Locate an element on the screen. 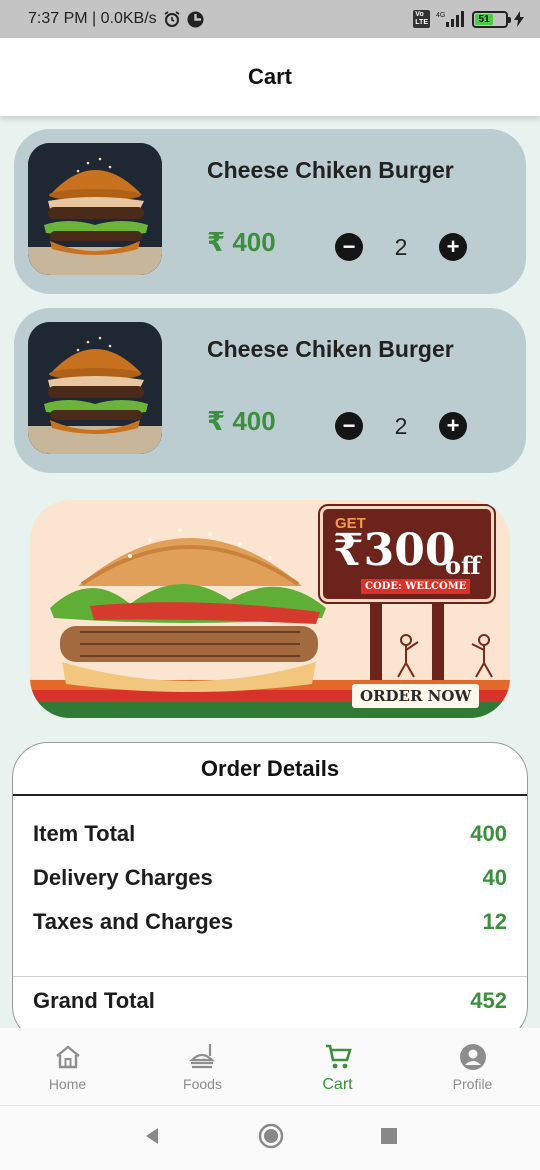  page-title: Cart is located at coordinates (269, 76).